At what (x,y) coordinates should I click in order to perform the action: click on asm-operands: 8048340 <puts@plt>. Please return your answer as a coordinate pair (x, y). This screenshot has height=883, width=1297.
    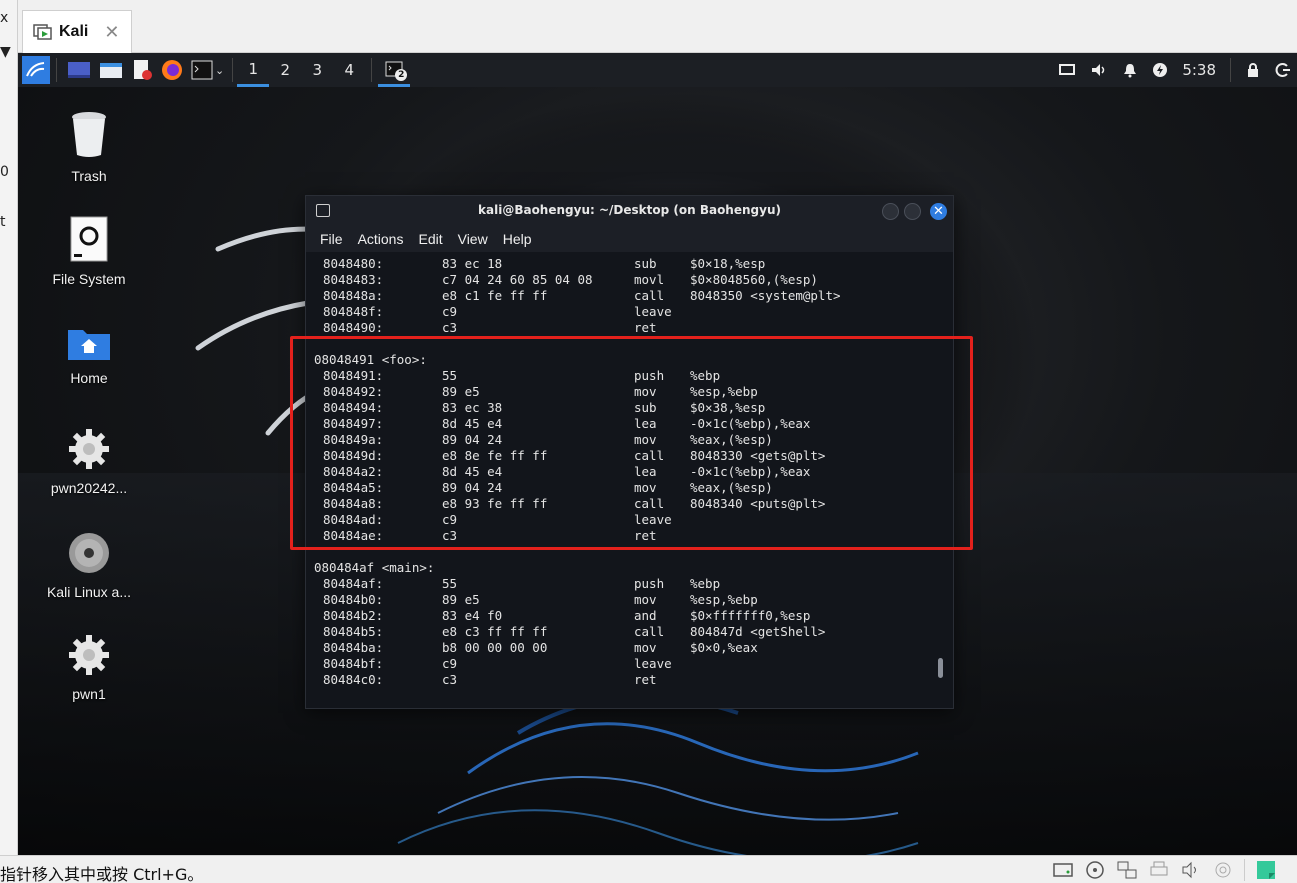
    Looking at the image, I should click on (758, 503).